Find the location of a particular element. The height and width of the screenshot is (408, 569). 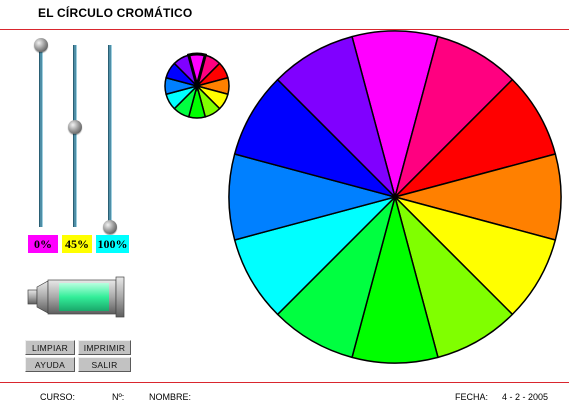

fecha-value: 4 - 2 - 2005 is located at coordinates (525, 397).